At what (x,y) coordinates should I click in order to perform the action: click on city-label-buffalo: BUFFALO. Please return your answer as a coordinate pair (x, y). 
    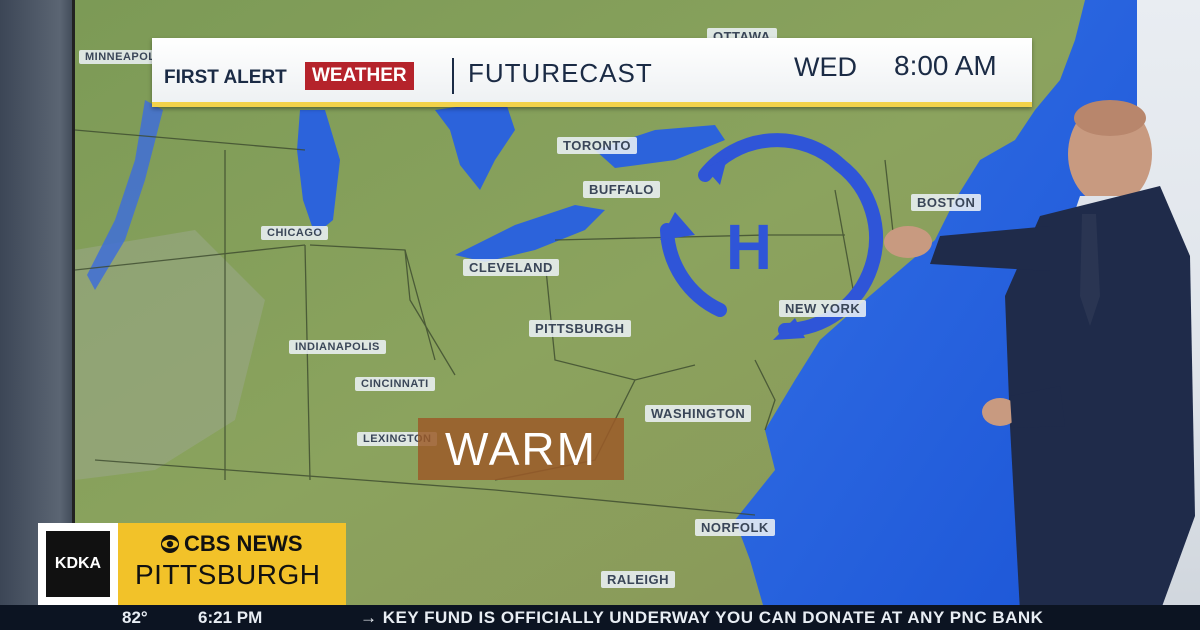
    Looking at the image, I should click on (621, 189).